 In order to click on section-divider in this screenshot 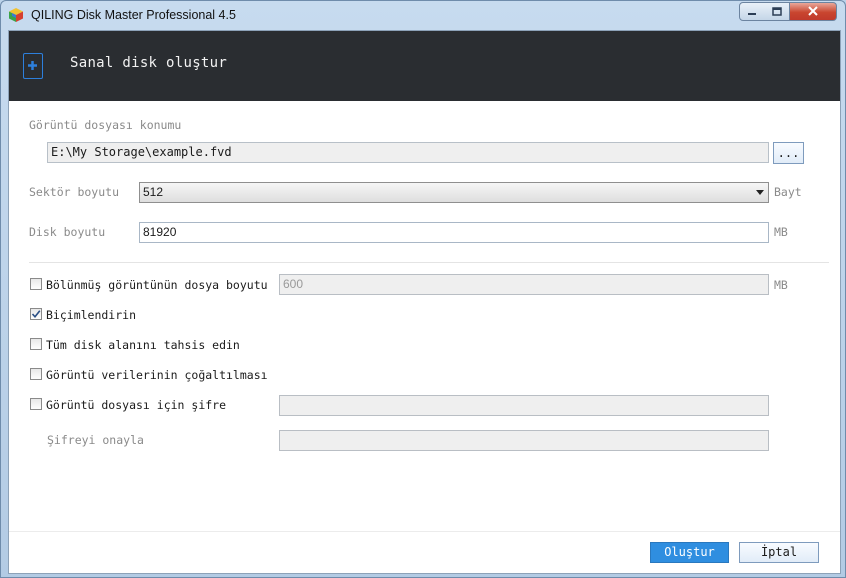, I will do `click(429, 262)`.